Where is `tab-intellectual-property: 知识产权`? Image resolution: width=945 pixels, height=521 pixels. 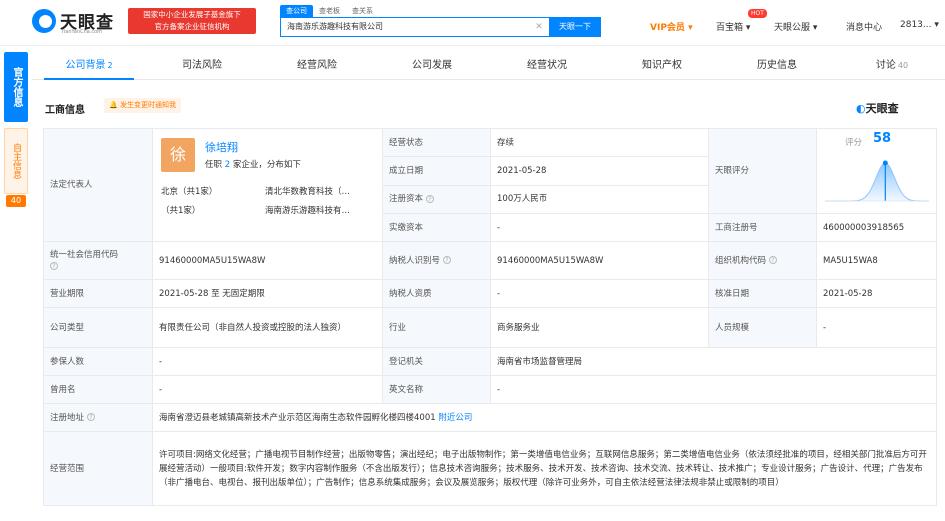 tab-intellectual-property: 知识产权 is located at coordinates (662, 67).